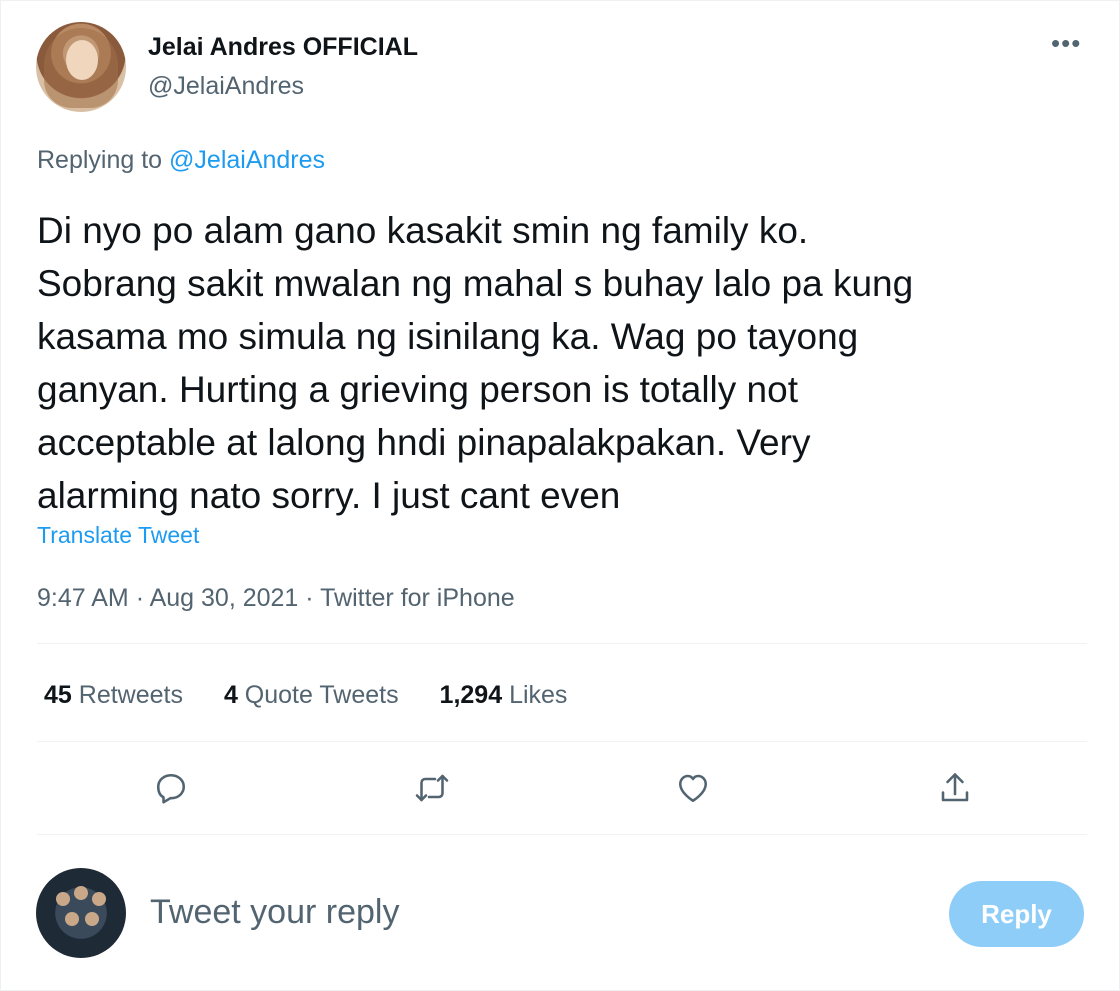 Image resolution: width=1120 pixels, height=991 pixels. Describe the element at coordinates (560, 788) in the screenshot. I see `action-bar` at that location.